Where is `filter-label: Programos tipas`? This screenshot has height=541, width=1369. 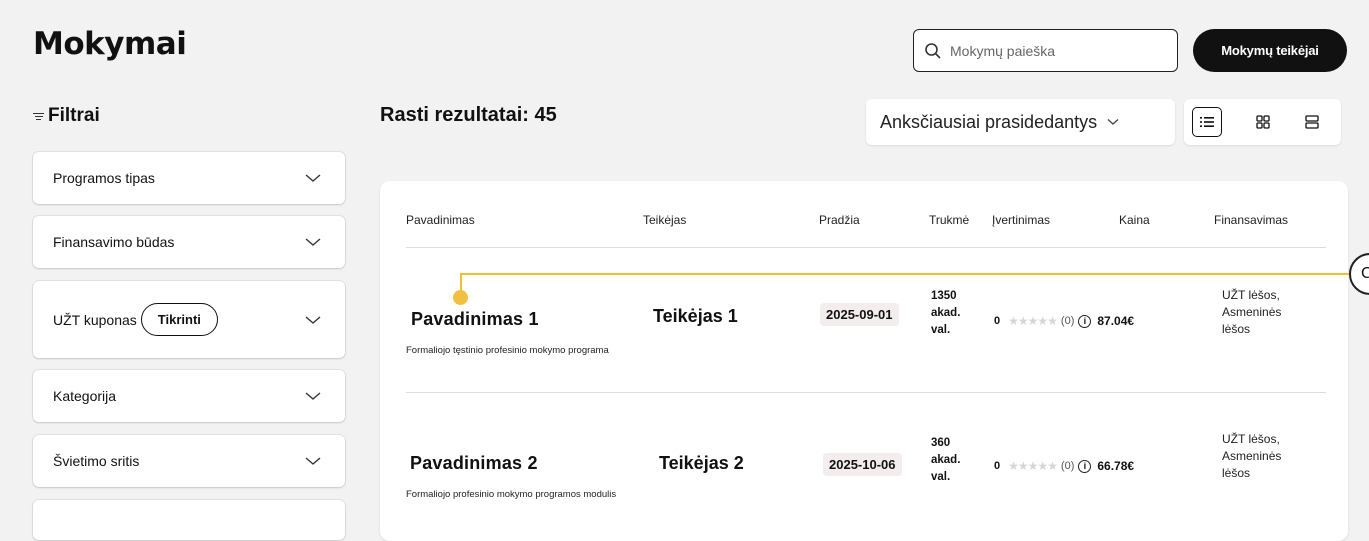
filter-label: Programos tipas is located at coordinates (104, 178).